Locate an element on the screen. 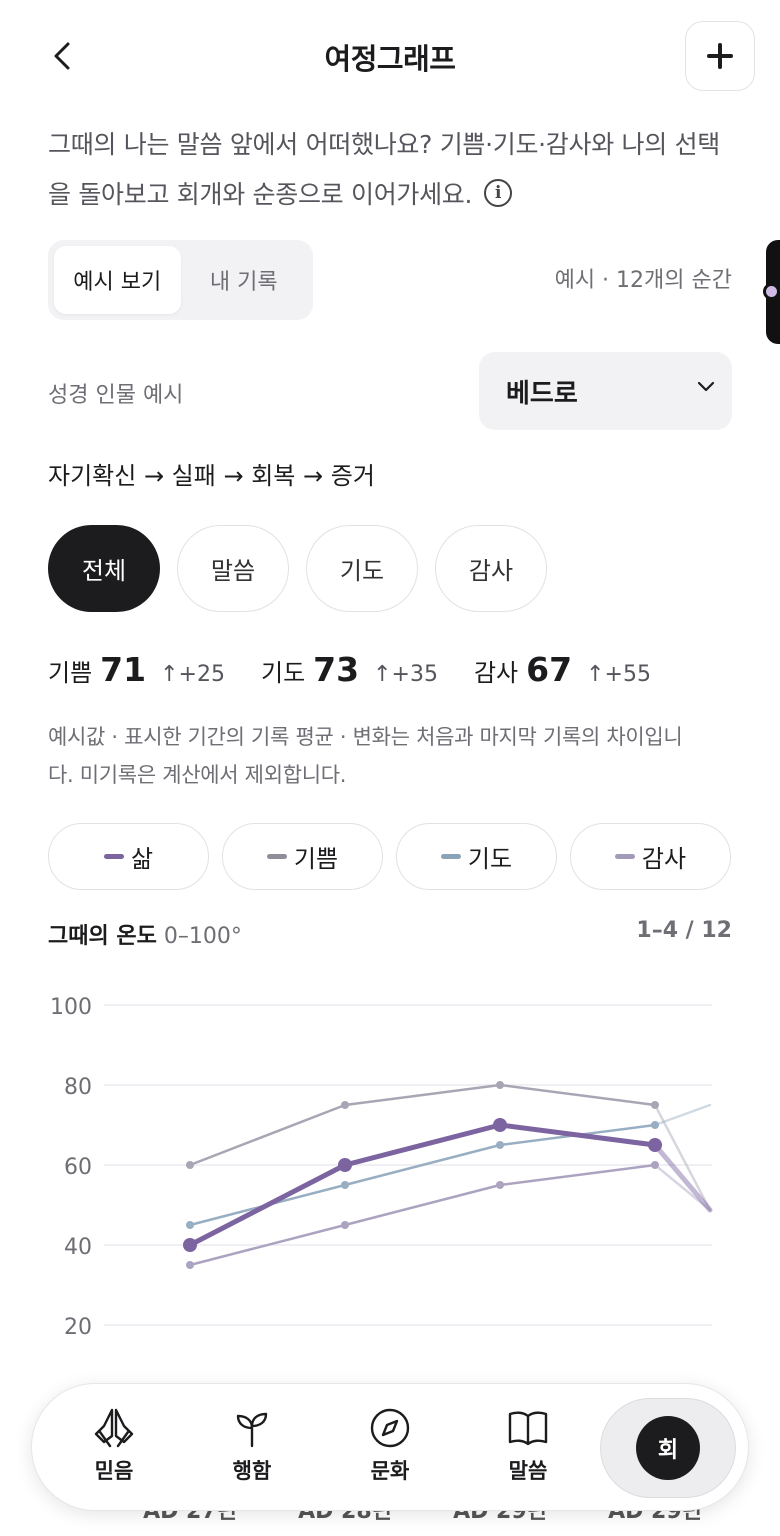  tab-label: 믿음 is located at coordinates (114, 1471).